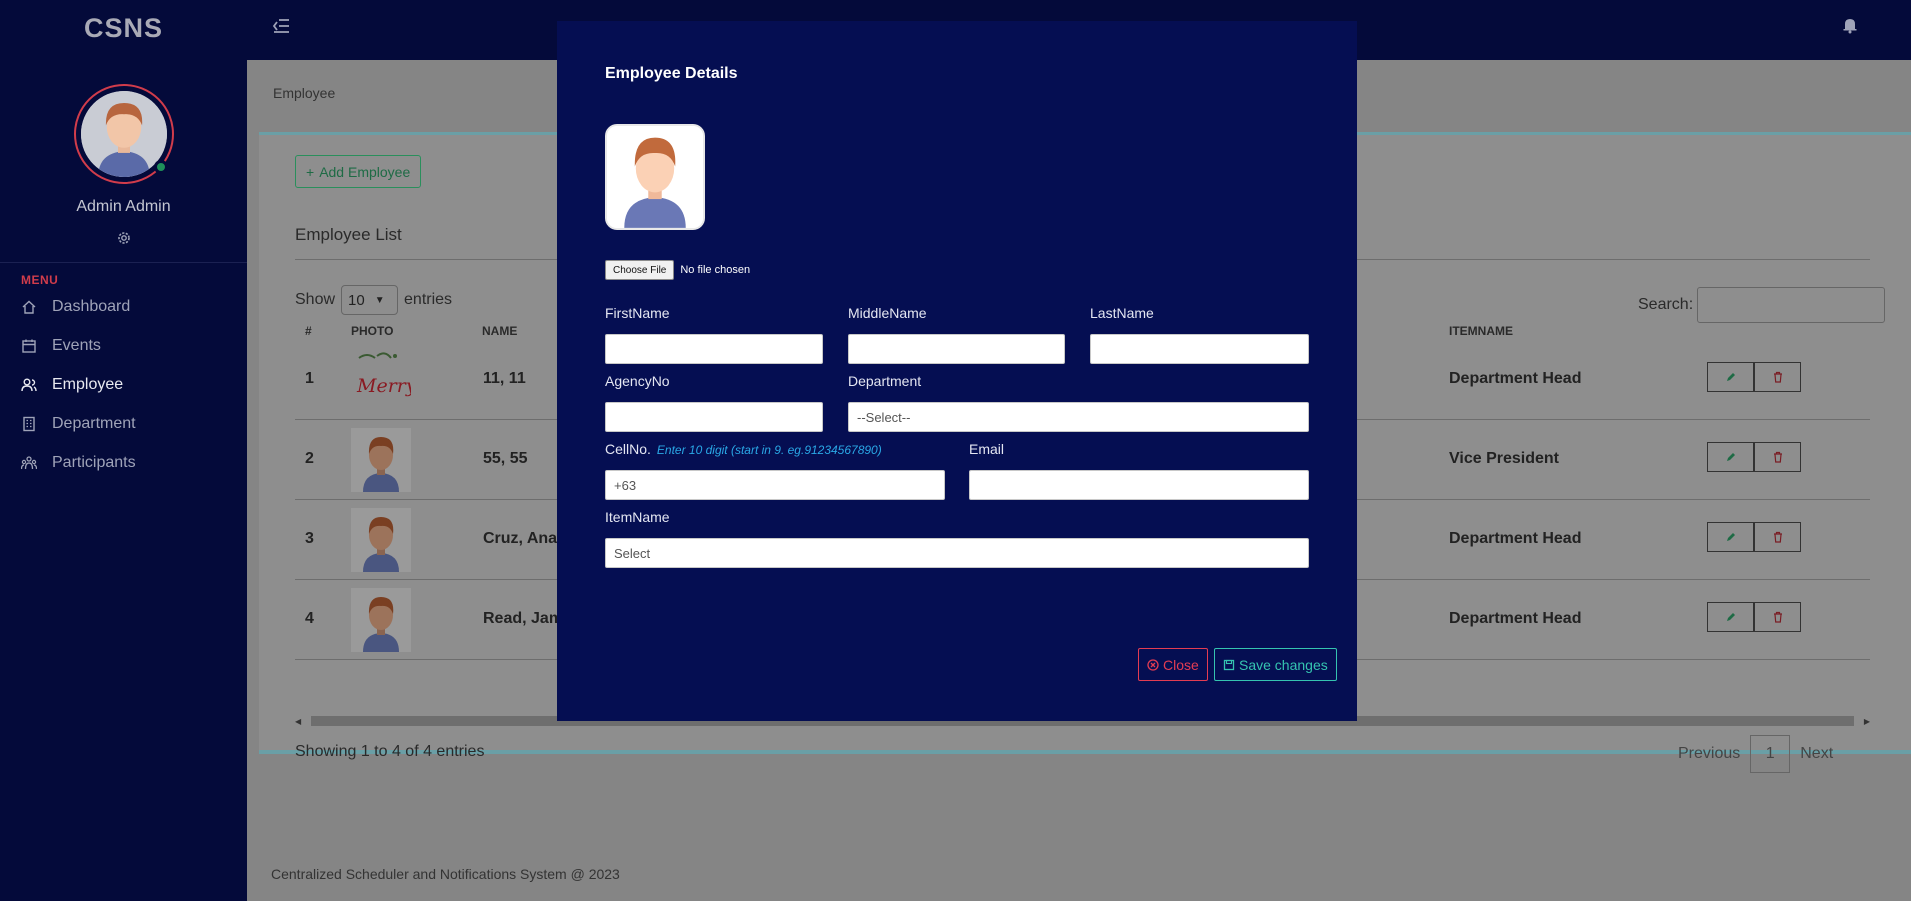  Describe the element at coordinates (88, 384) in the screenshot. I see `sidebar-item-label: Employee` at that location.